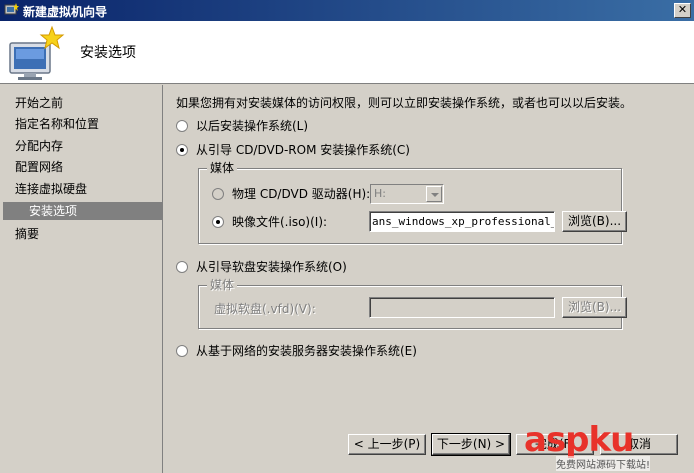 Image resolution: width=694 pixels, height=473 pixels. Describe the element at coordinates (252, 126) in the screenshot. I see `install-later-label: 以后安装操作系统(L)` at that location.